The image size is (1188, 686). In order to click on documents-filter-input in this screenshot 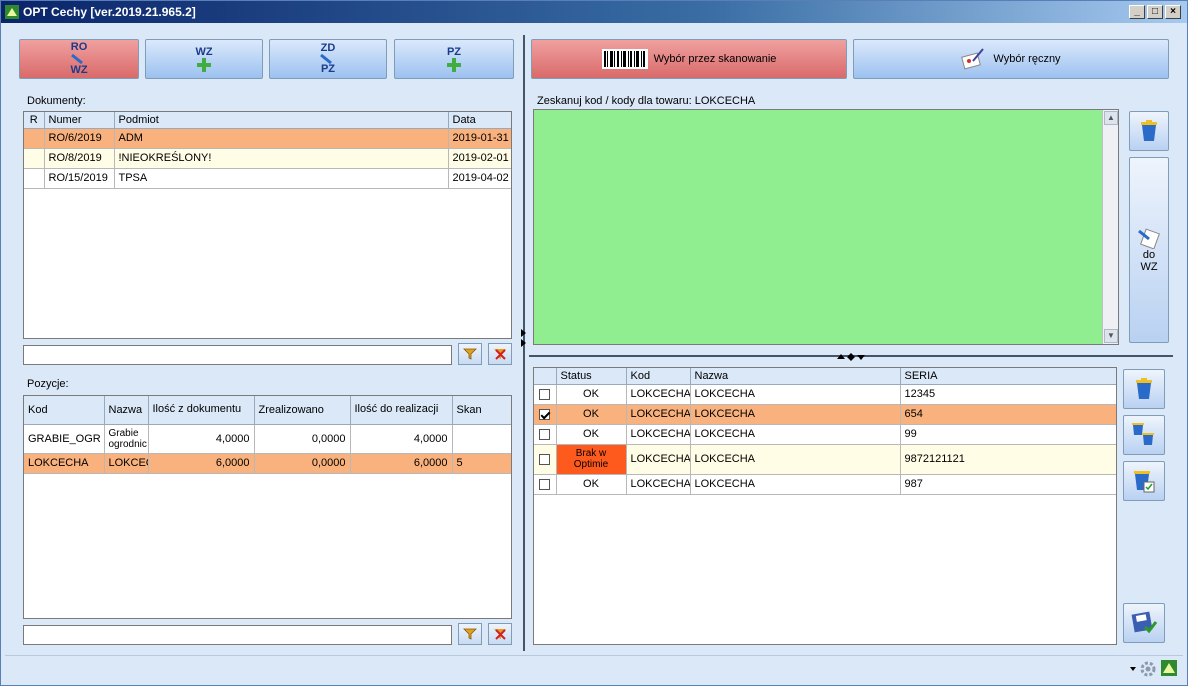, I will do `click(237, 355)`.